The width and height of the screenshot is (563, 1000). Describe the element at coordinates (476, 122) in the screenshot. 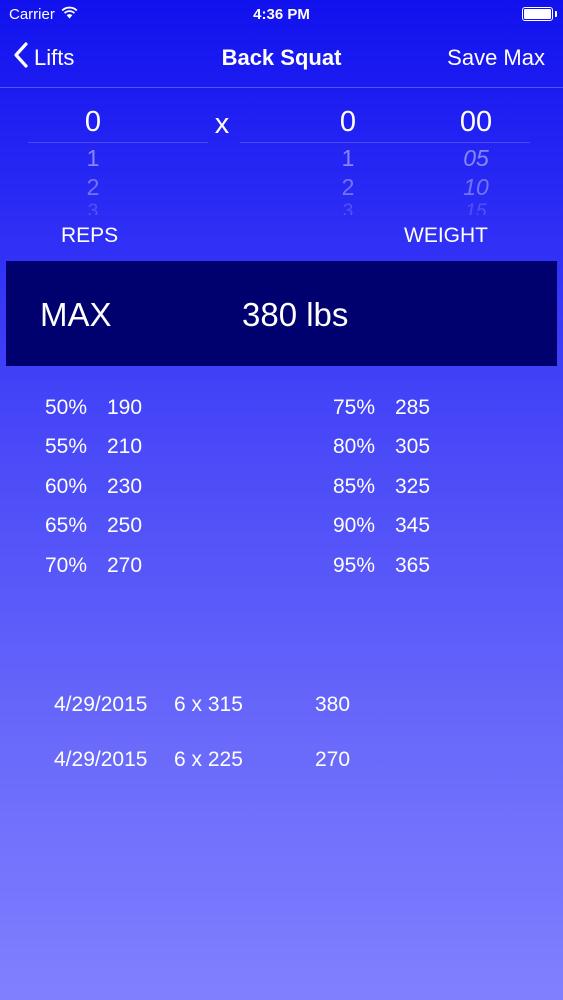

I see `weight-fraction-picker-selected: 00` at that location.